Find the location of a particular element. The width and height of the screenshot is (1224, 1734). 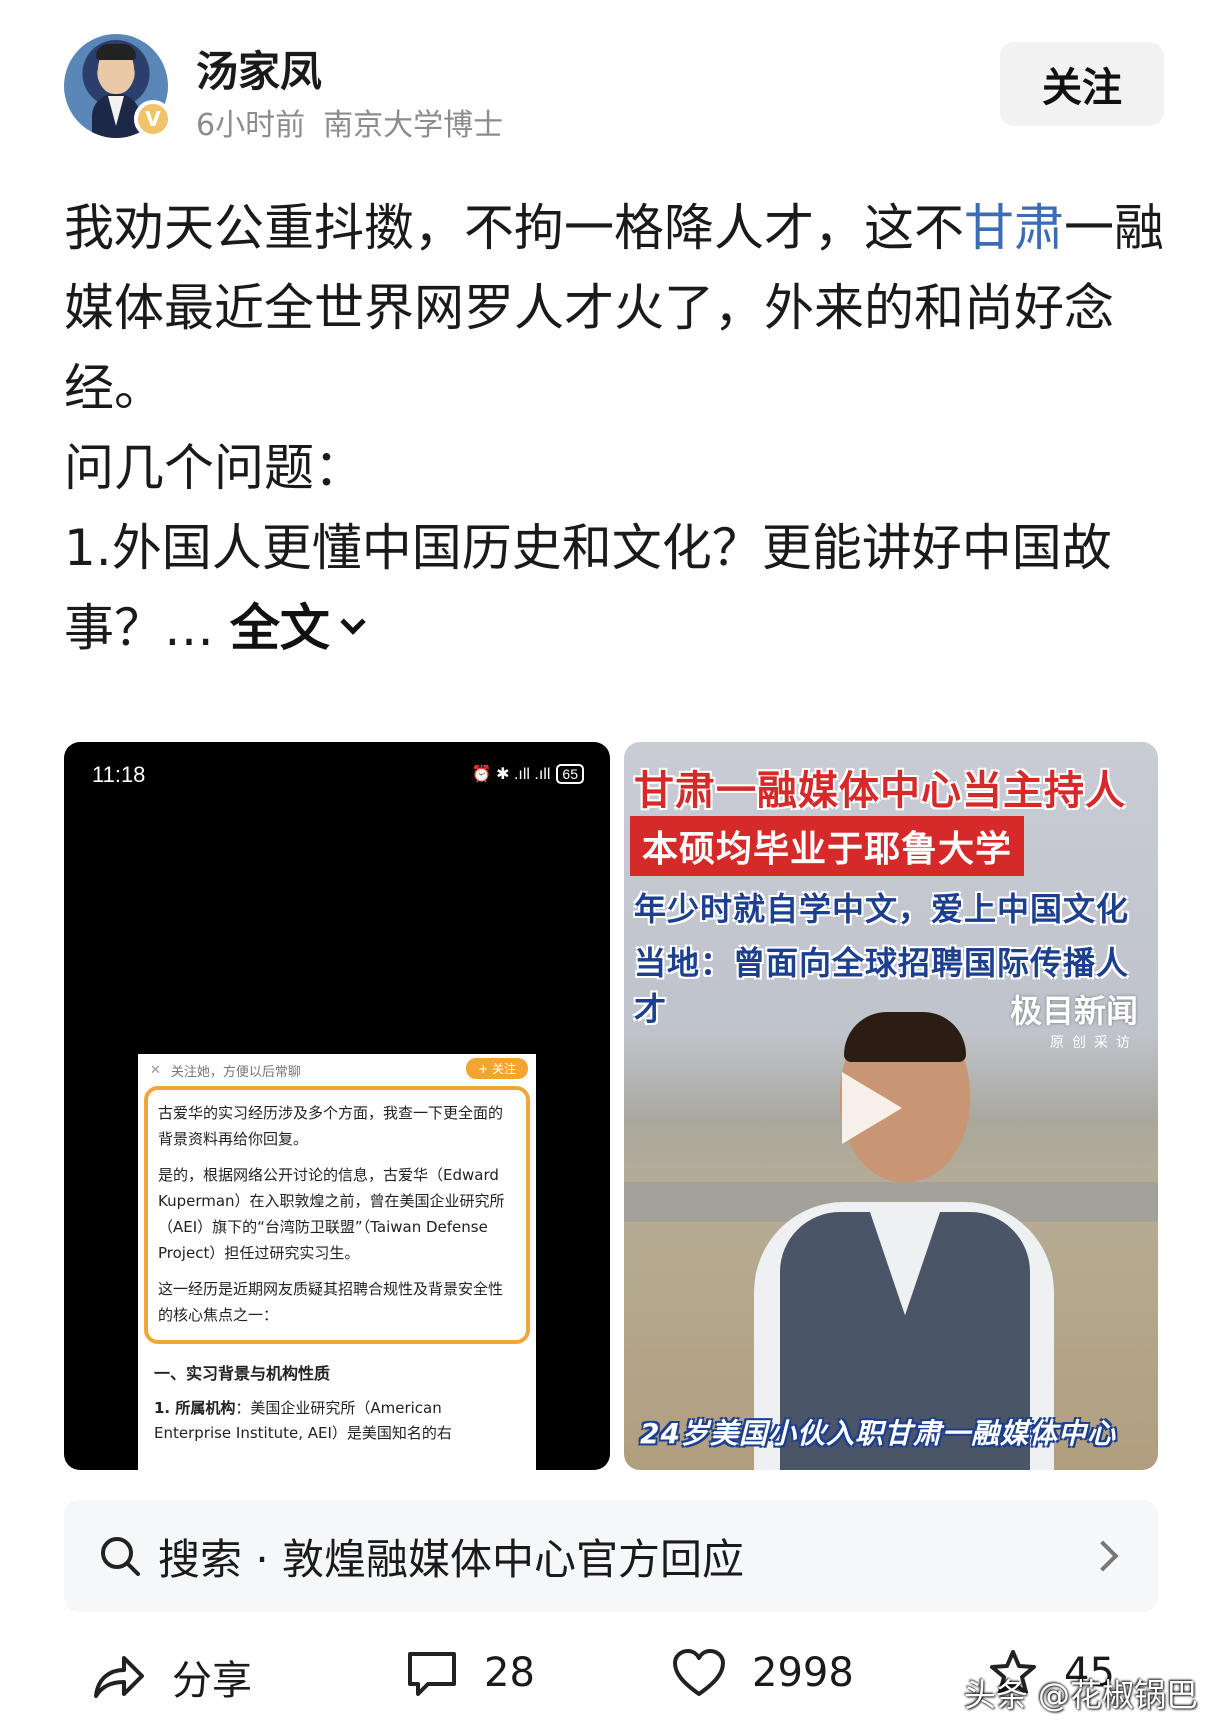

close-icon: ✕ is located at coordinates (155, 1070).